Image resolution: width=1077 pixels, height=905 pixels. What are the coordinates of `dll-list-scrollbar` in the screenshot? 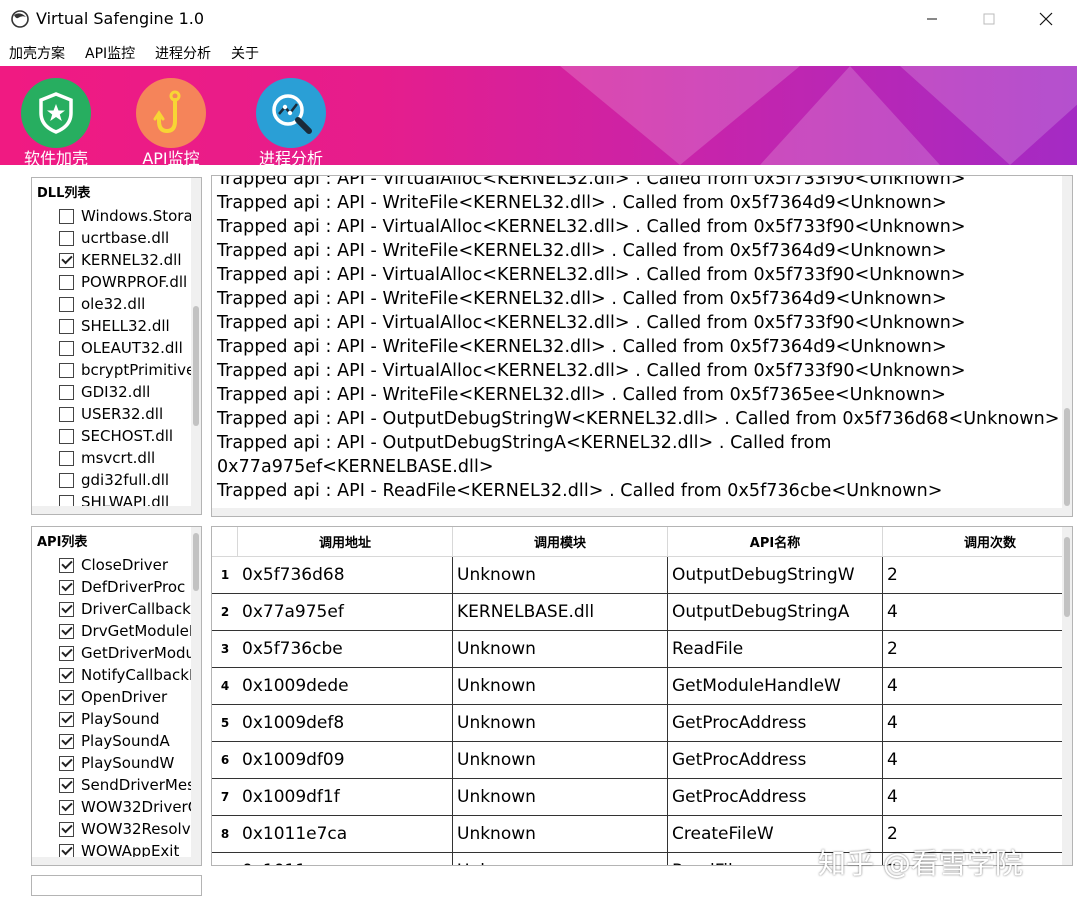 It's located at (196, 346).